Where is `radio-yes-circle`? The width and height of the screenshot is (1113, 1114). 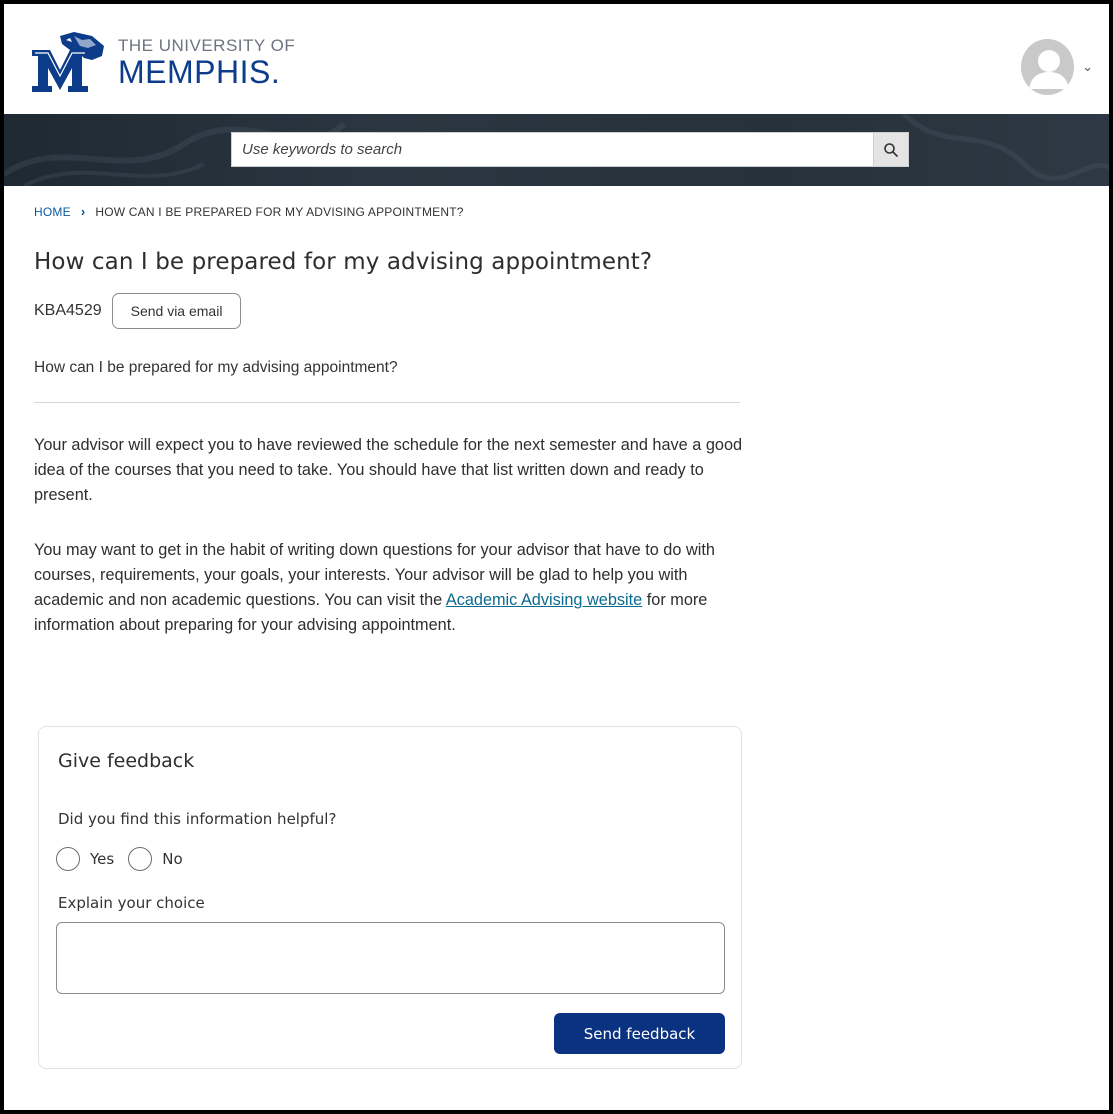
radio-yes-circle is located at coordinates (68, 859).